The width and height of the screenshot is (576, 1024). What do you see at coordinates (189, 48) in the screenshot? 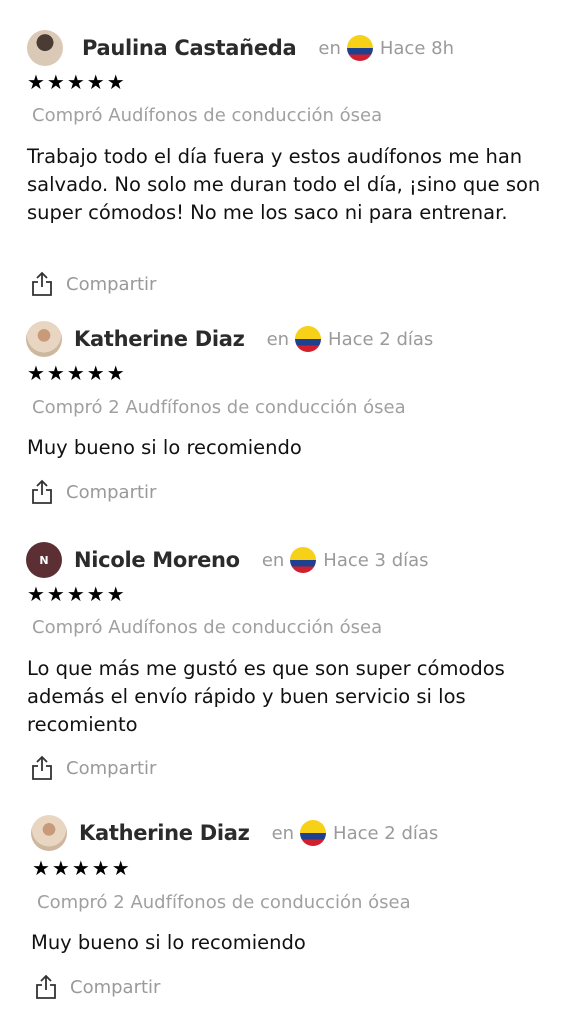
I see `reviewer-name: Paulina Castañeda` at bounding box center [189, 48].